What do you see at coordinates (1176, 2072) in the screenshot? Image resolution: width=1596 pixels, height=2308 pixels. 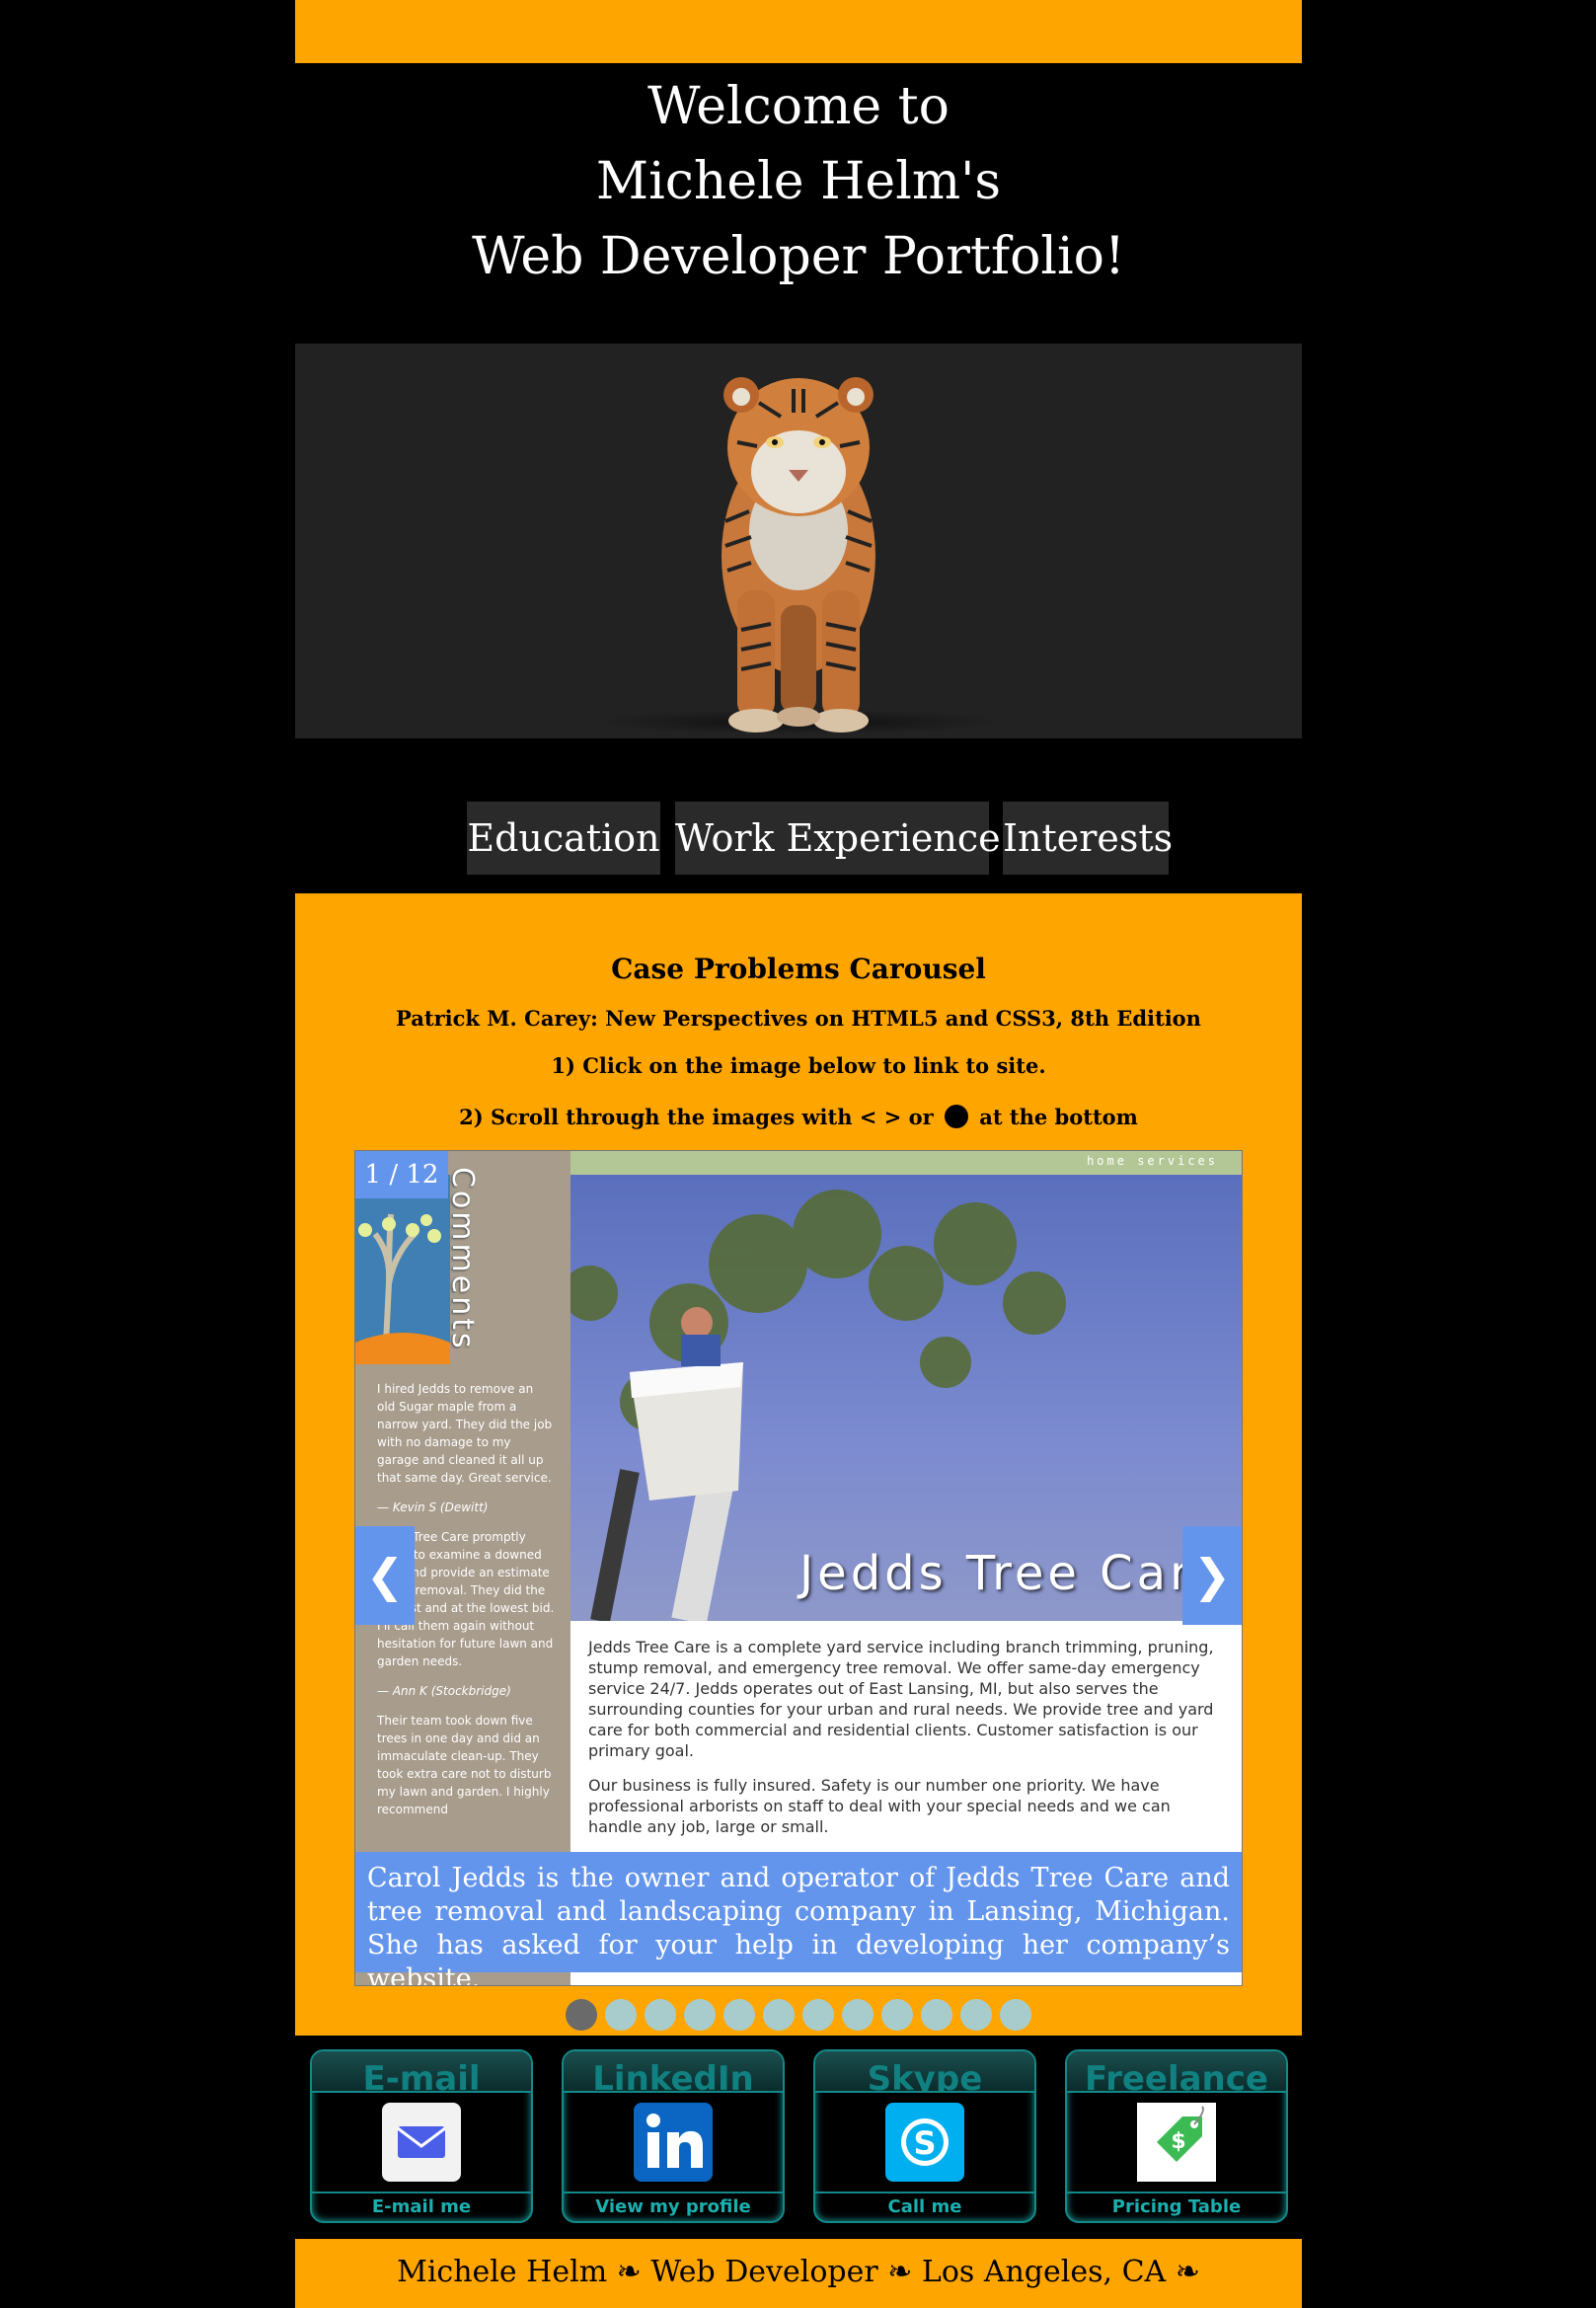 I see `freelance-card-title: Freelance` at bounding box center [1176, 2072].